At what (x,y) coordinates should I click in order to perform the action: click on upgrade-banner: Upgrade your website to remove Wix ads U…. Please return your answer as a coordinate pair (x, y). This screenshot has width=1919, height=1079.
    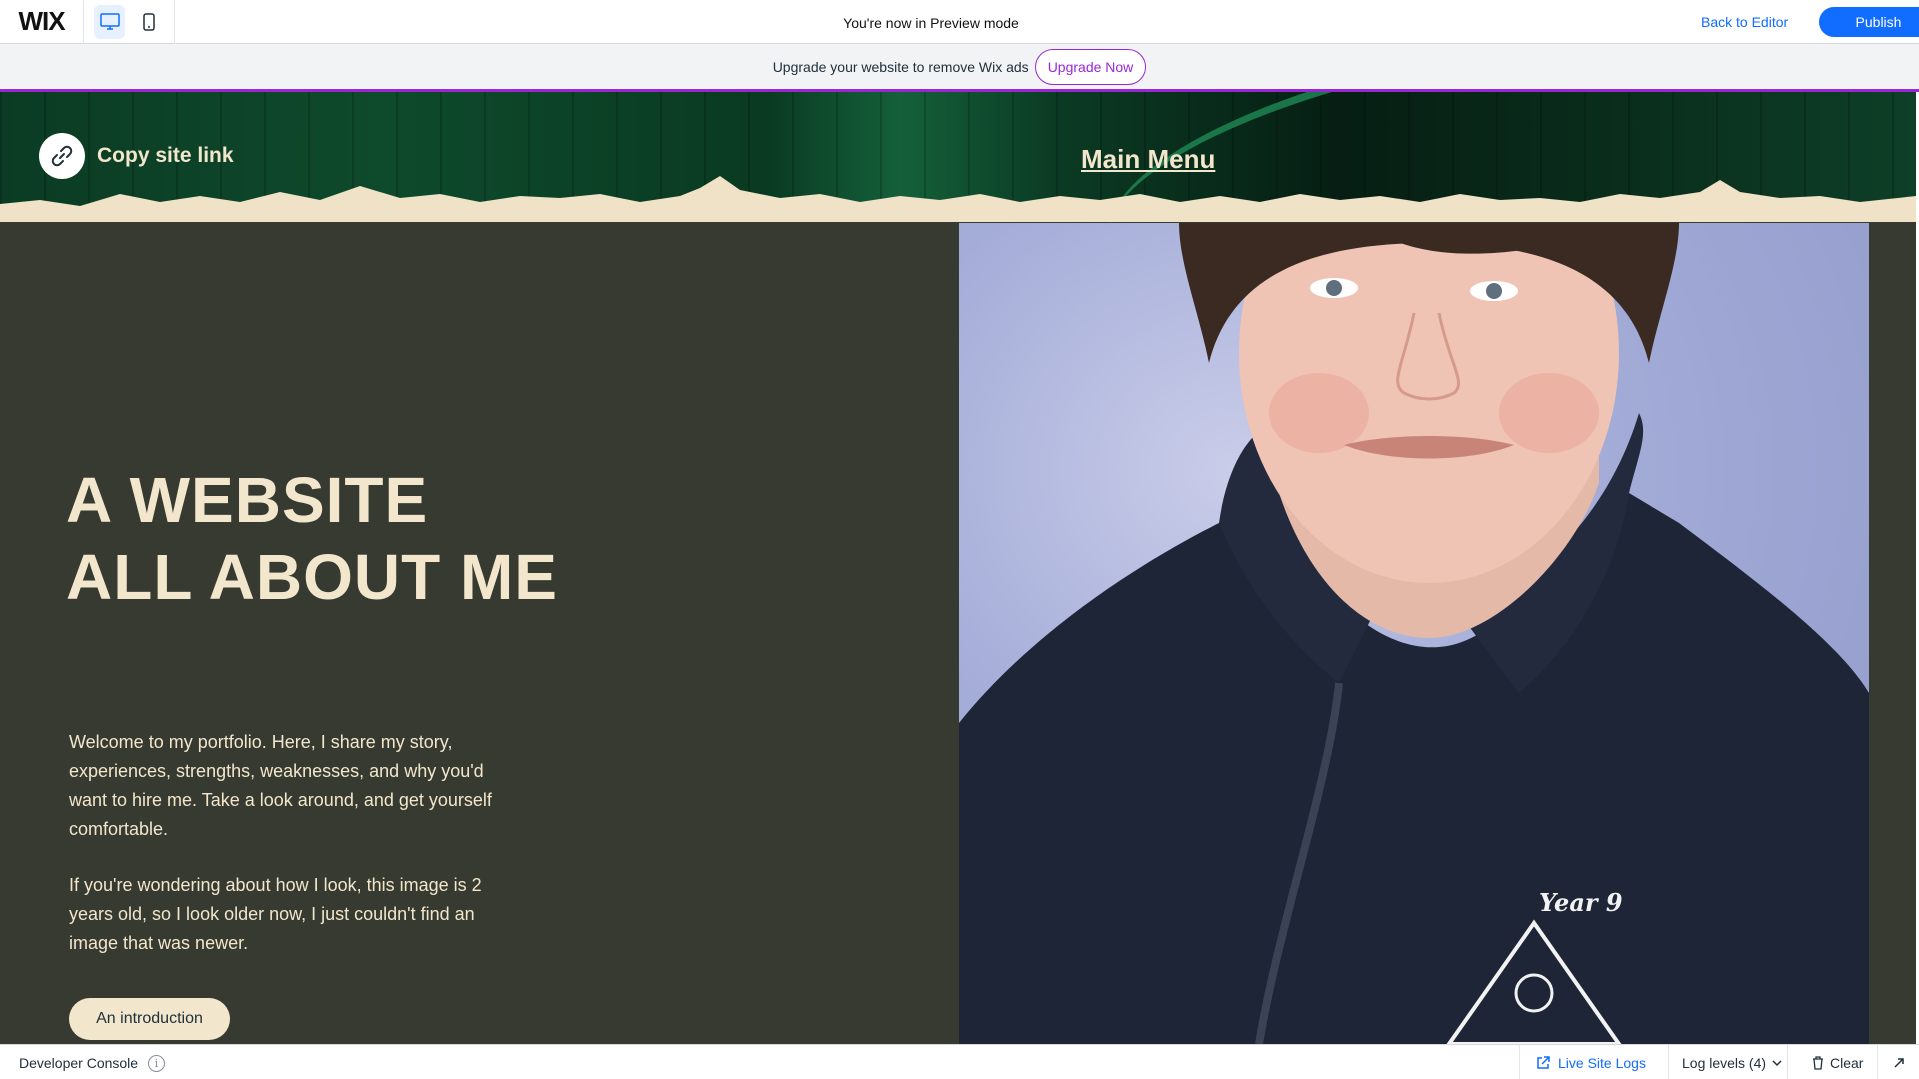
    Looking at the image, I should click on (959, 68).